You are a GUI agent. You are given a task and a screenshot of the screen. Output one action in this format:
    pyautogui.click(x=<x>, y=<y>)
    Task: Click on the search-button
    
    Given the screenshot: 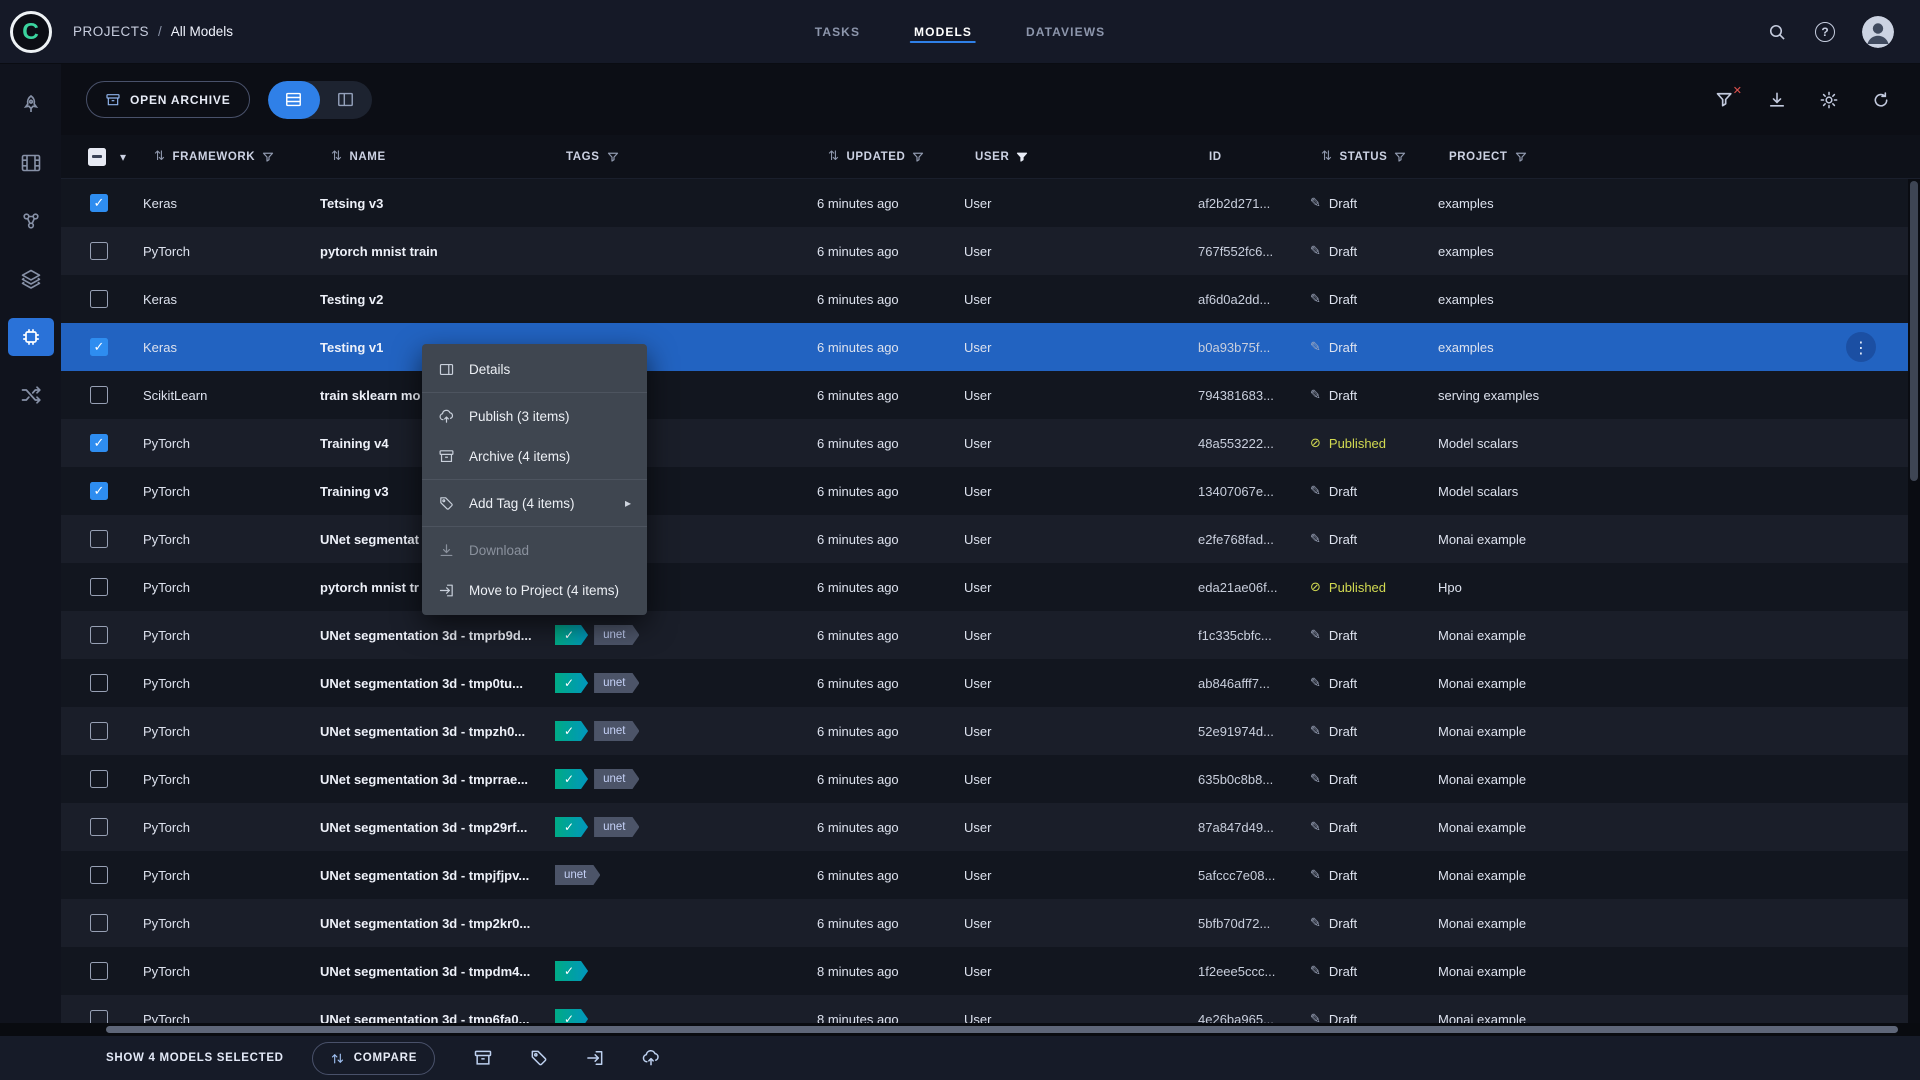 What is the action you would take?
    pyautogui.click(x=1777, y=32)
    